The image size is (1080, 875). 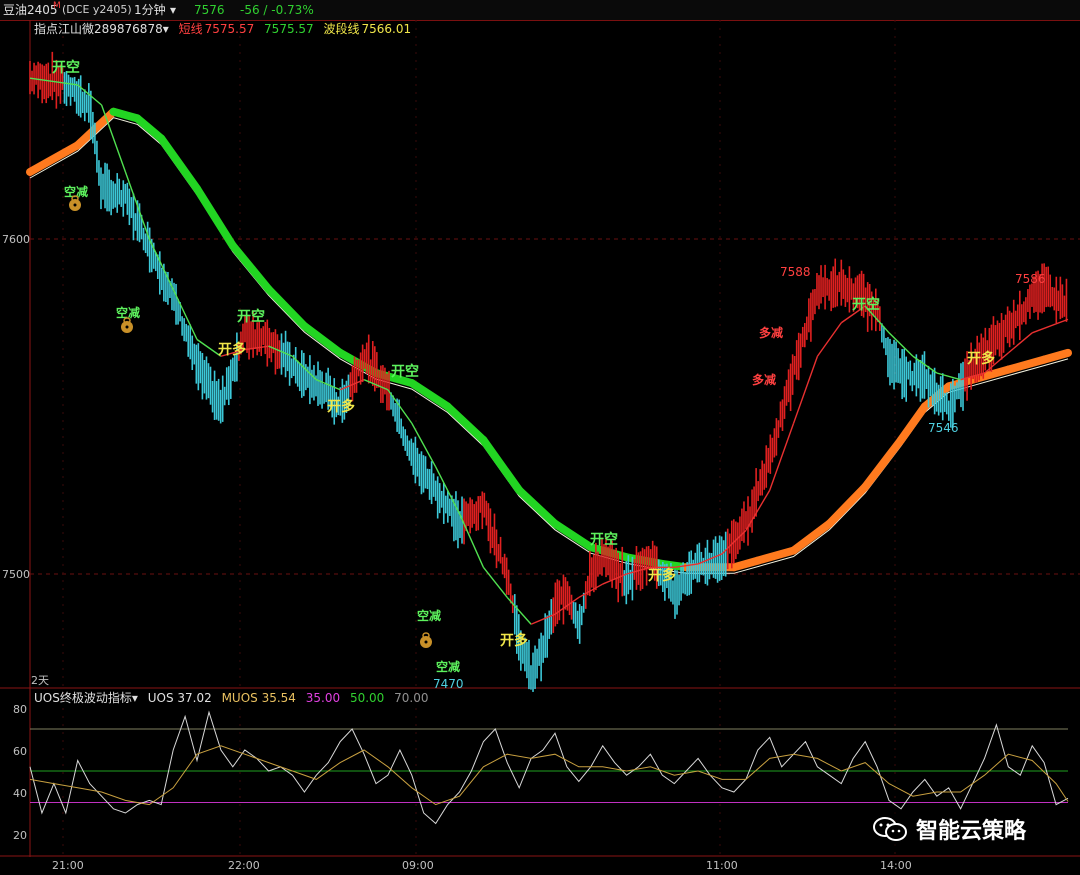 What do you see at coordinates (549, 775) in the screenshot?
I see `muos-line` at bounding box center [549, 775].